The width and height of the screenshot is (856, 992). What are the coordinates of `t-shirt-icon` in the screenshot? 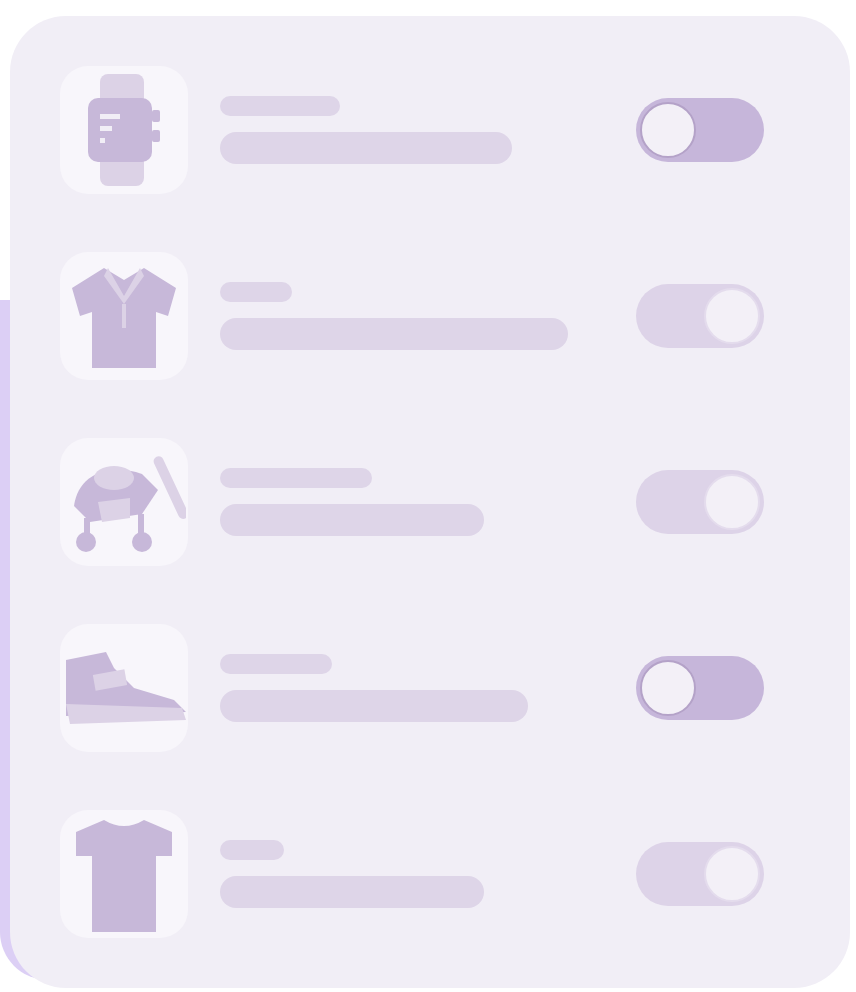 It's located at (124, 874).